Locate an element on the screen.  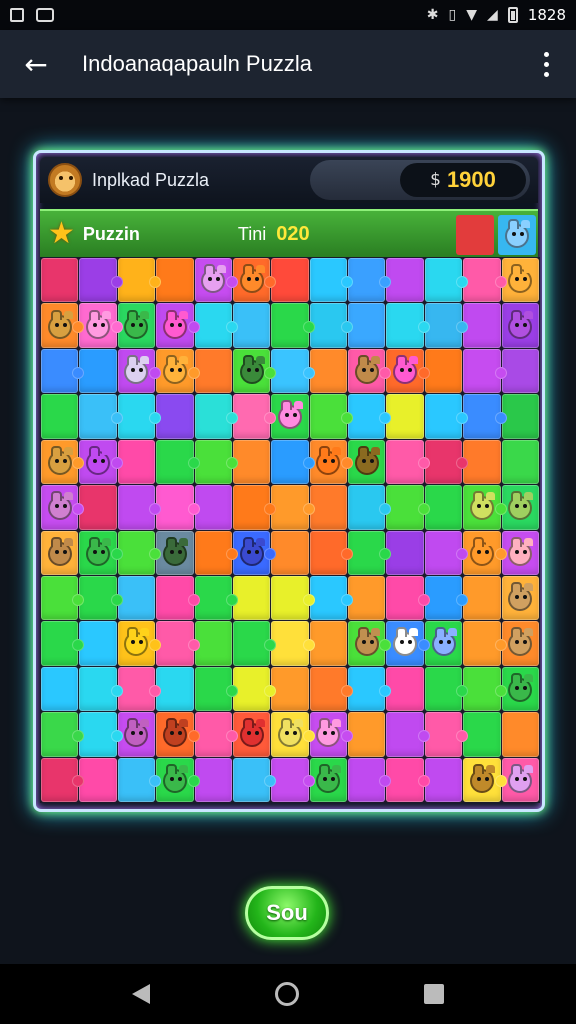
back-arrow-icon: ← is located at coordinates (36, 64).